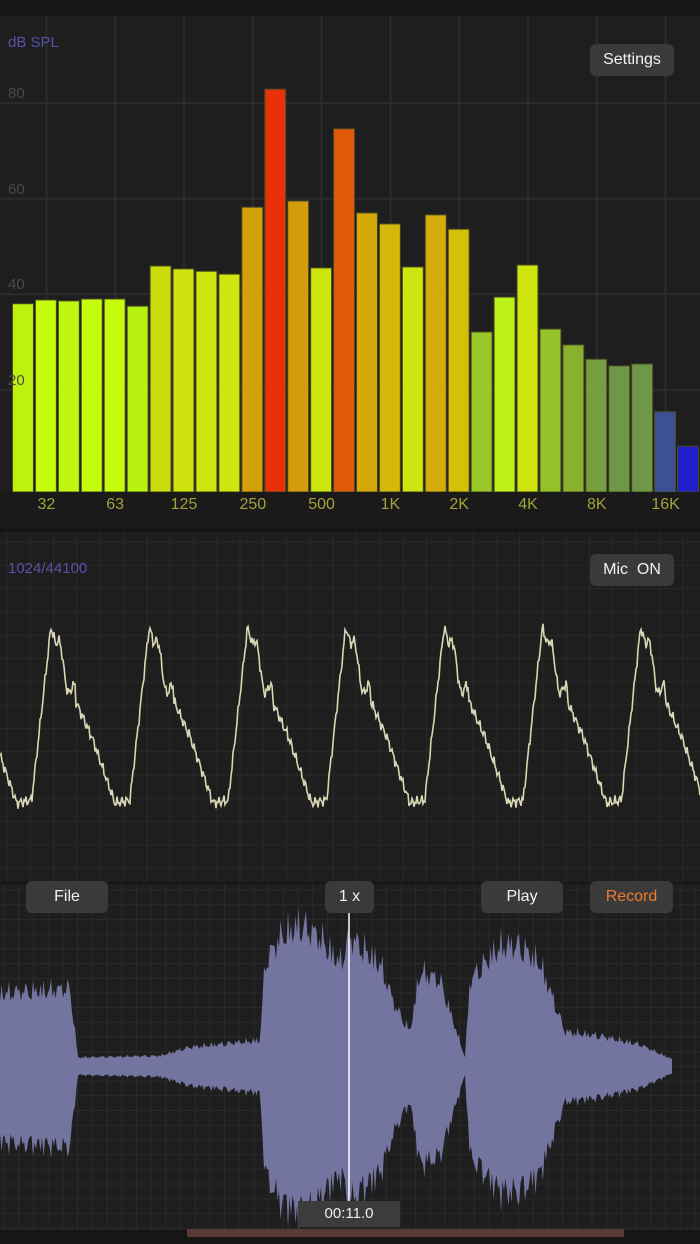  What do you see at coordinates (67, 897) in the screenshot?
I see `file-button: File` at bounding box center [67, 897].